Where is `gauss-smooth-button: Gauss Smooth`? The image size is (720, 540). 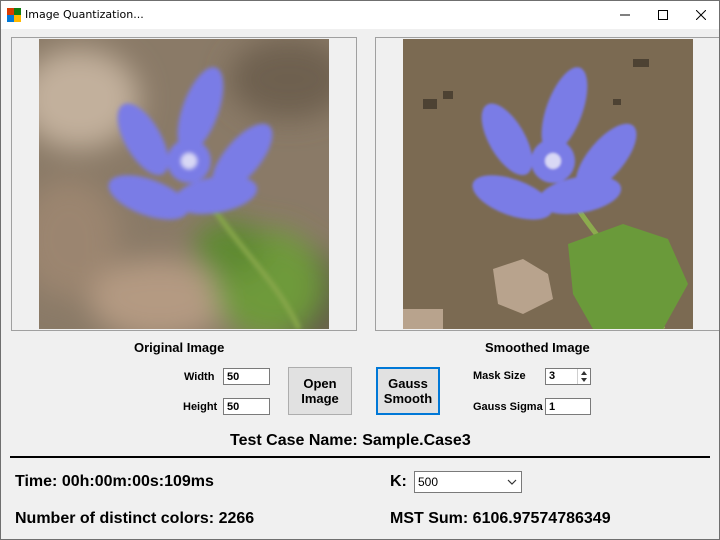
gauss-smooth-button: Gauss Smooth is located at coordinates (408, 391).